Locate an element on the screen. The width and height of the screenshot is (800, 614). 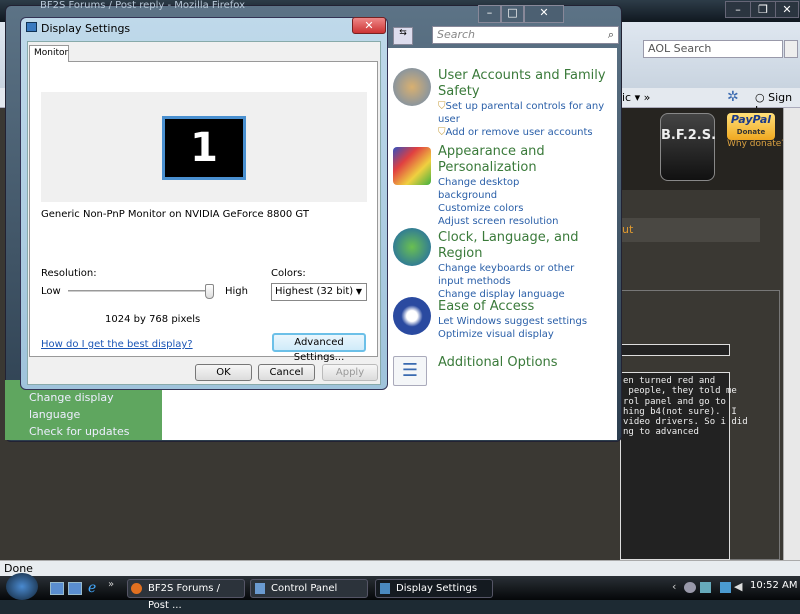
cancel-button: Cancel is located at coordinates (286, 372).